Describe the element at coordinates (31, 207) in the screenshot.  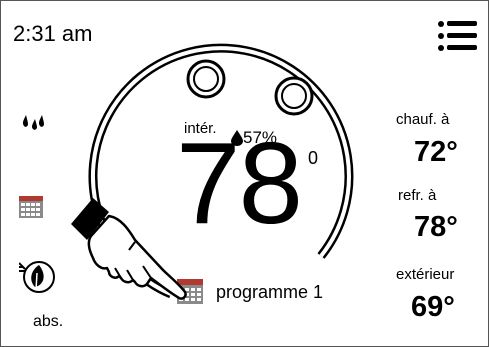
I see `calendar-icon` at that location.